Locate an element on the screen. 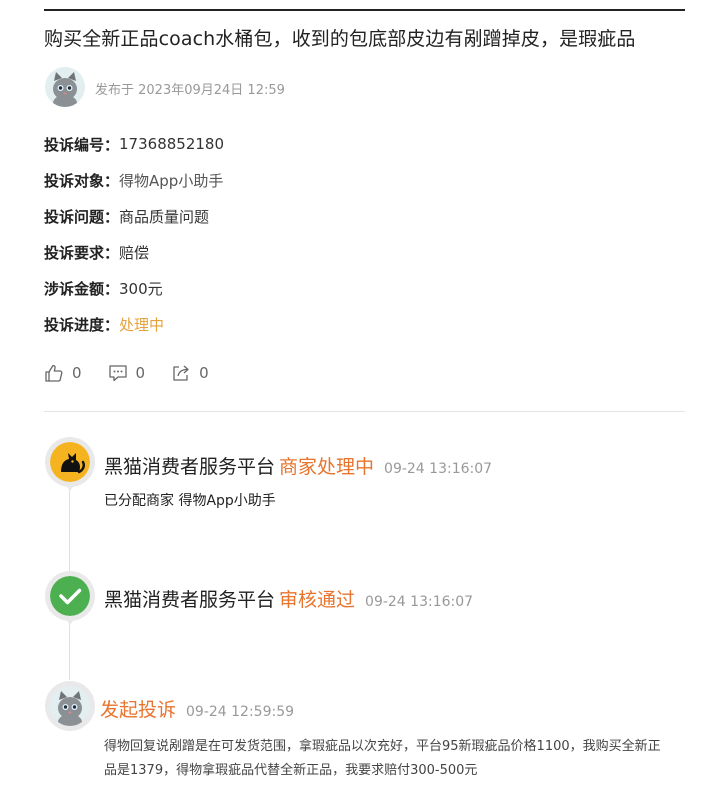 Image resolution: width=711 pixels, height=793 pixels. divider is located at coordinates (364, 411).